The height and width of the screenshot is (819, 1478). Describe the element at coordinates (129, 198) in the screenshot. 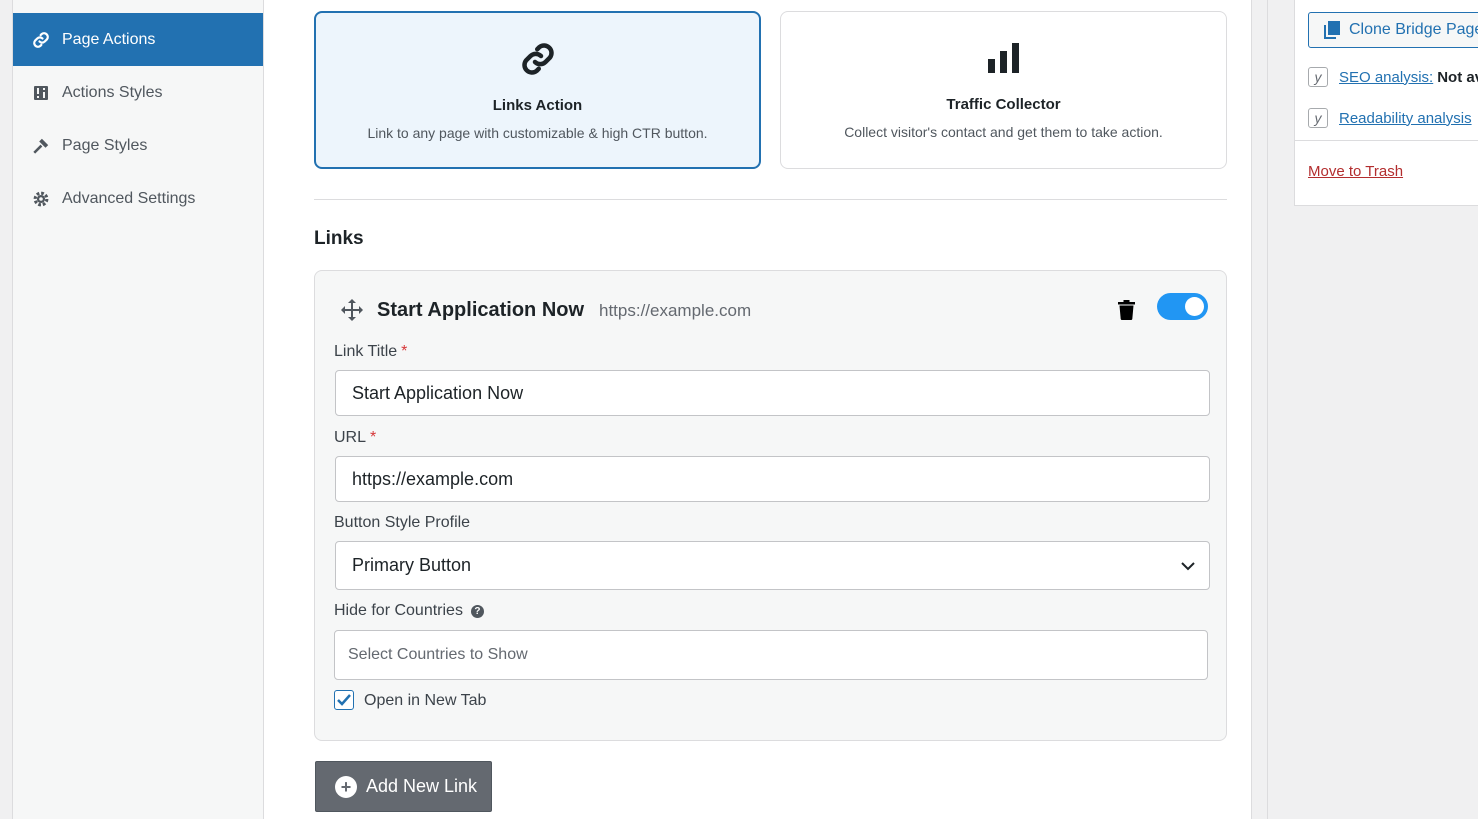

I see `sidebar-item-label: Advanced Settings` at that location.